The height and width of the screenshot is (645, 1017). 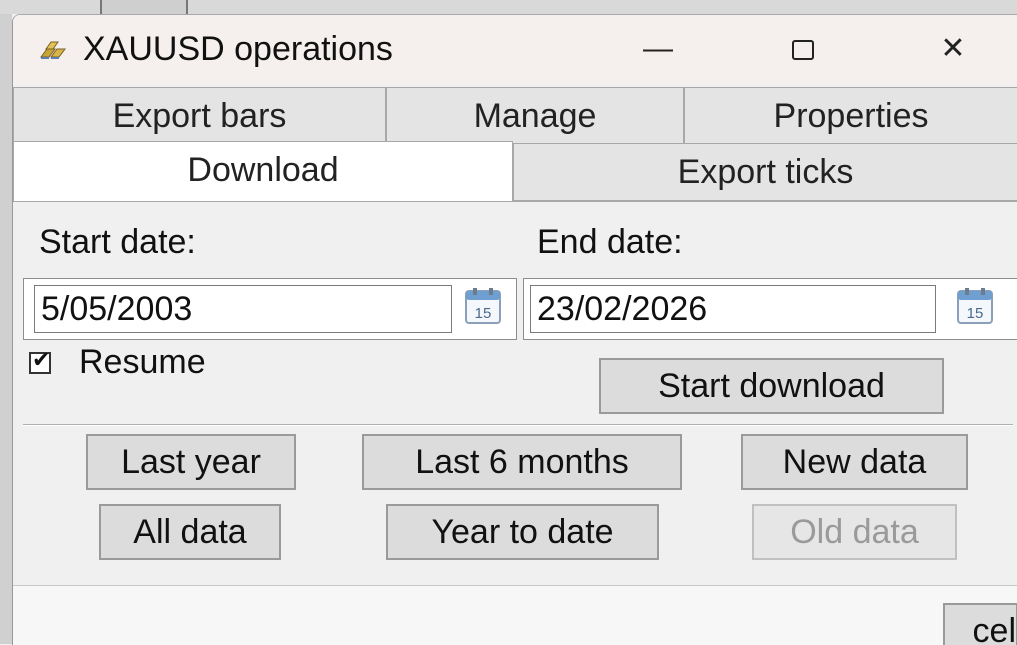 What do you see at coordinates (518, 425) in the screenshot?
I see `divider` at bounding box center [518, 425].